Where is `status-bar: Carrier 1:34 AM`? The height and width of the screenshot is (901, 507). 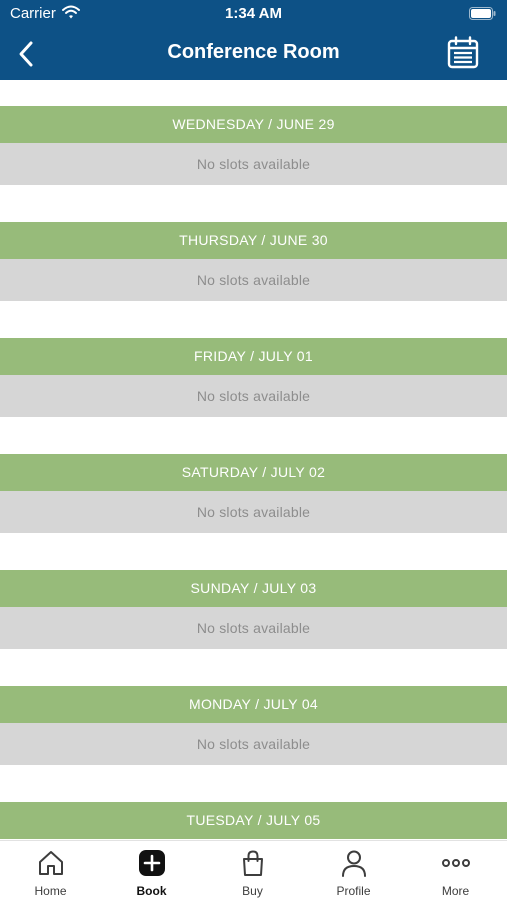
status-bar: Carrier 1:34 AM is located at coordinates (253, 14).